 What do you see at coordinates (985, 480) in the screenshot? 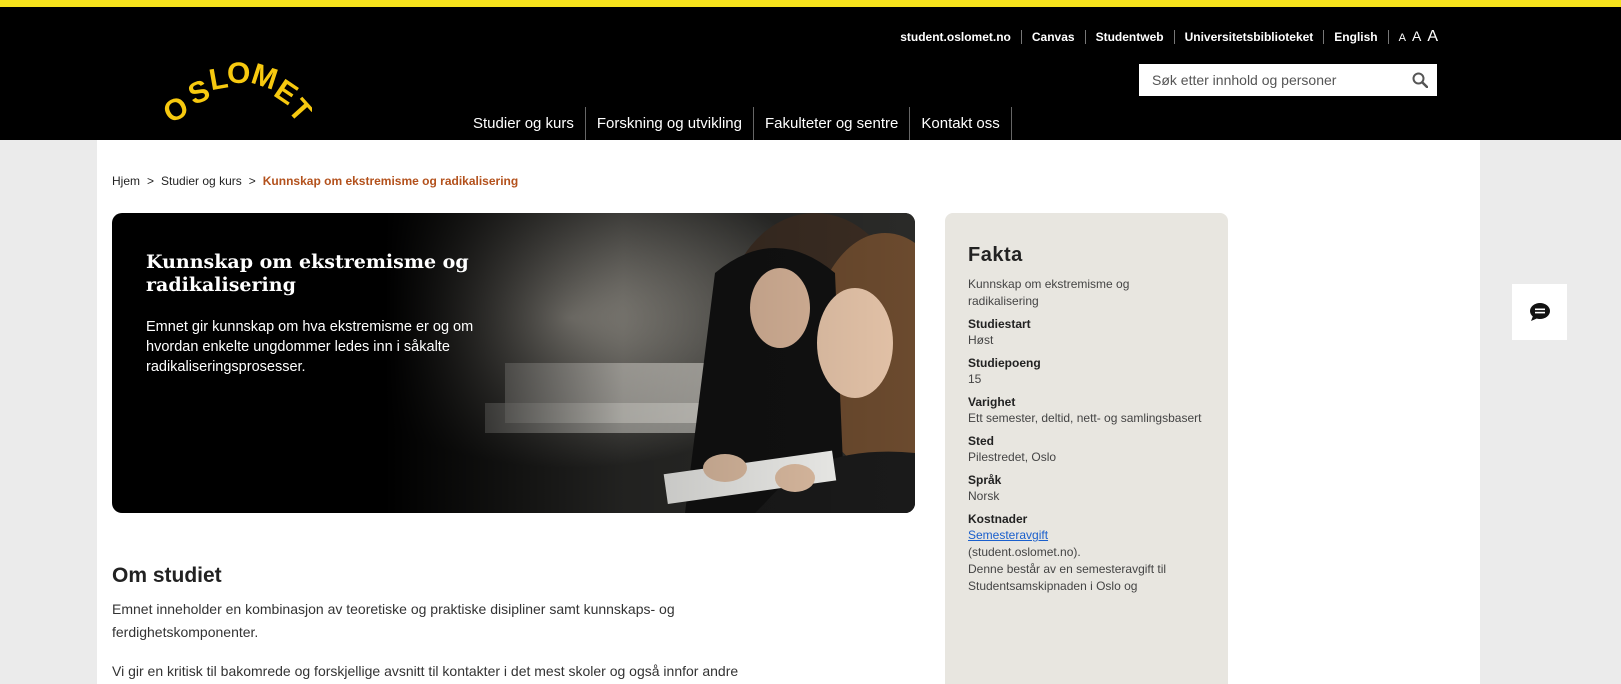
I see `facts-sprak-label: Språk` at bounding box center [985, 480].